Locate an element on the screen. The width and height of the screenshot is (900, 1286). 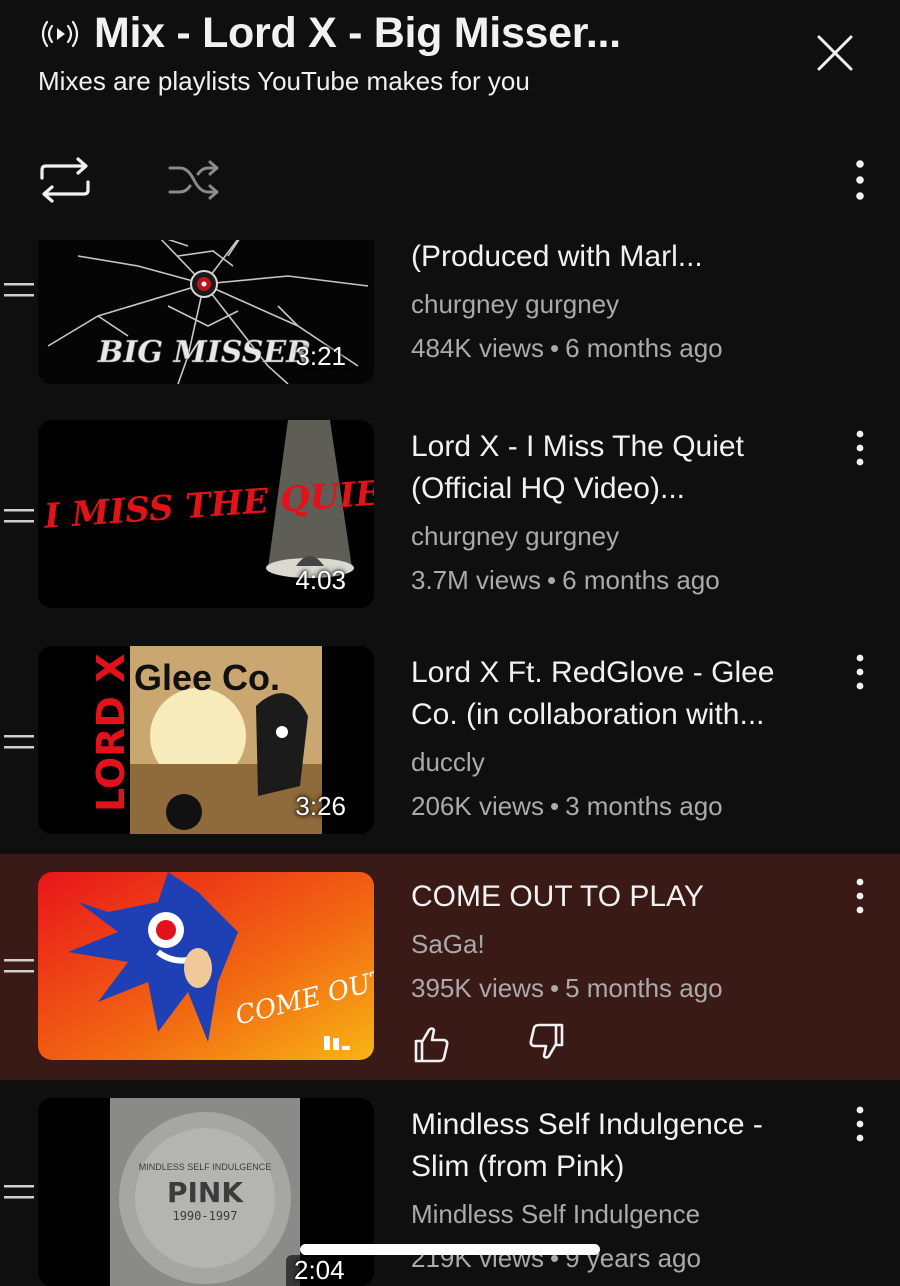
video-thumbnail: COME OUT TO PLAY is located at coordinates (206, 966).